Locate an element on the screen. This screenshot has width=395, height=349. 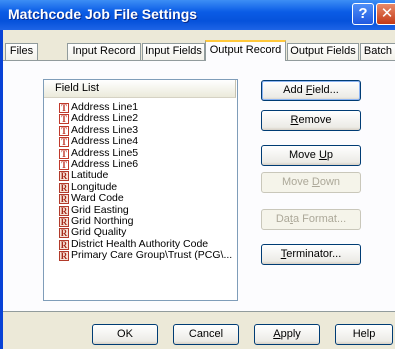
move-up-accel: U is located at coordinates (322, 155).